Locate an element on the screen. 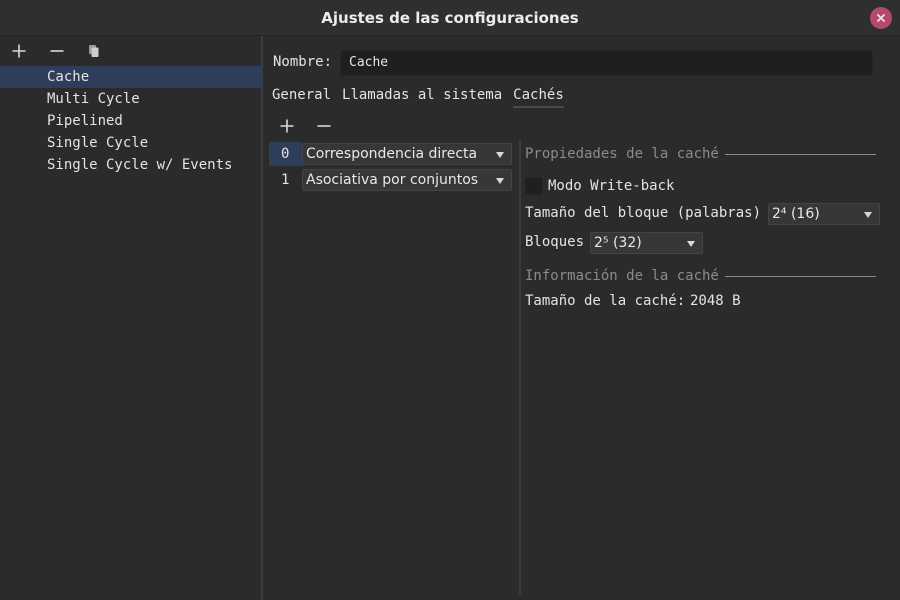 The image size is (900, 600). block-size-label: Tamaño del bloque (palabras) is located at coordinates (643, 213).